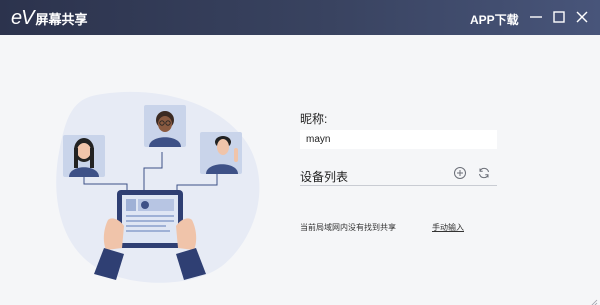  Describe the element at coordinates (84, 156) in the screenshot. I see `avatar-woman` at that location.